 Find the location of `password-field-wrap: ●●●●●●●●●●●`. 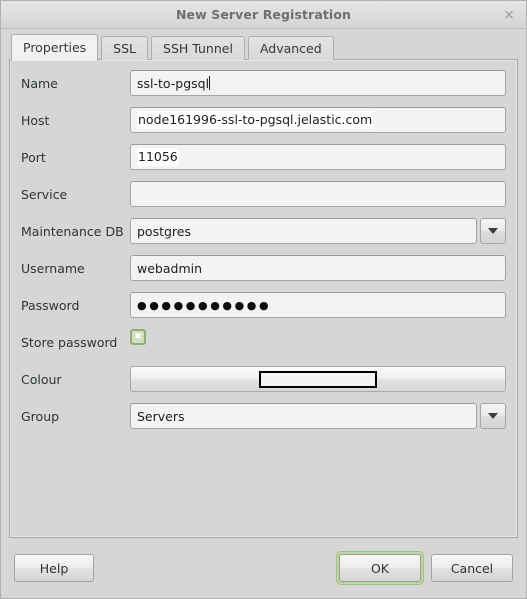

password-field-wrap: ●●●●●●●●●●● is located at coordinates (318, 305).